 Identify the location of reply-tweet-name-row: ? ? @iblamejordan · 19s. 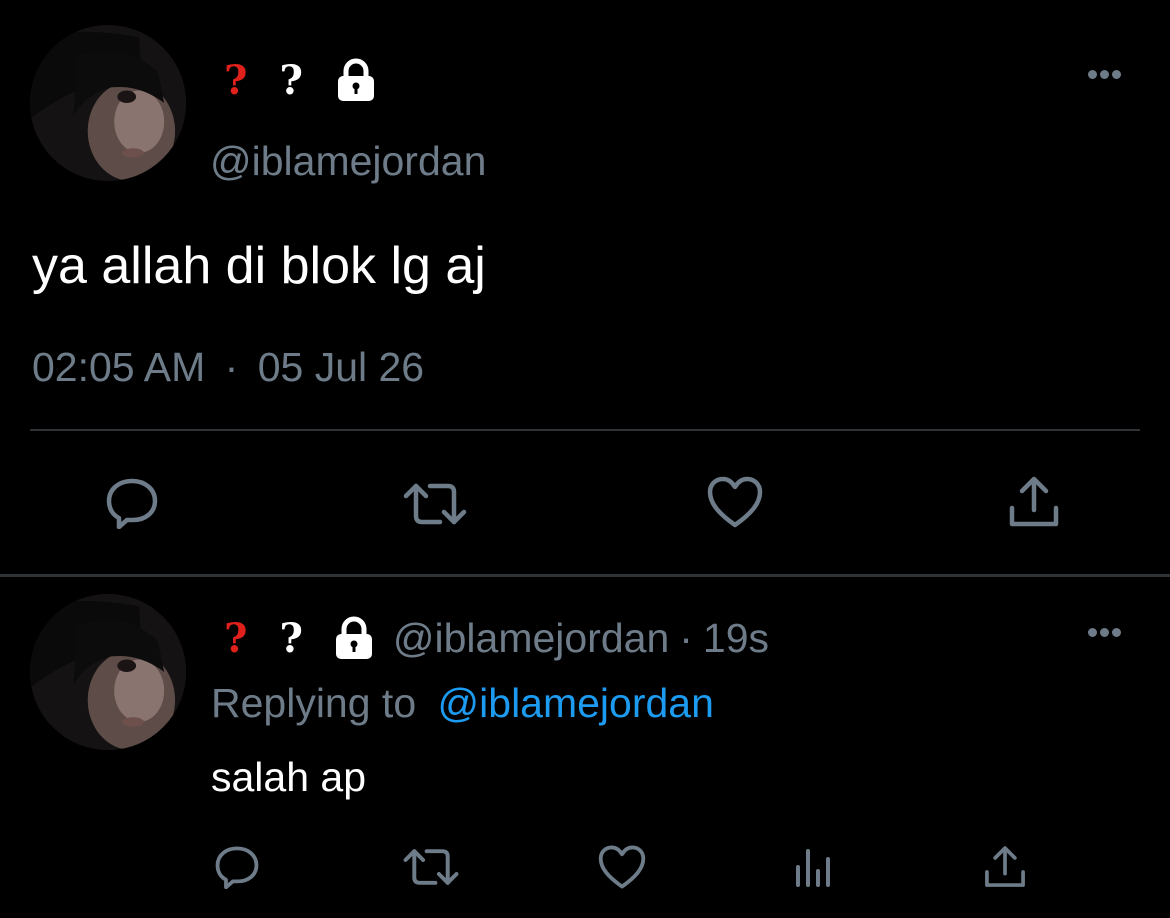
(496, 638).